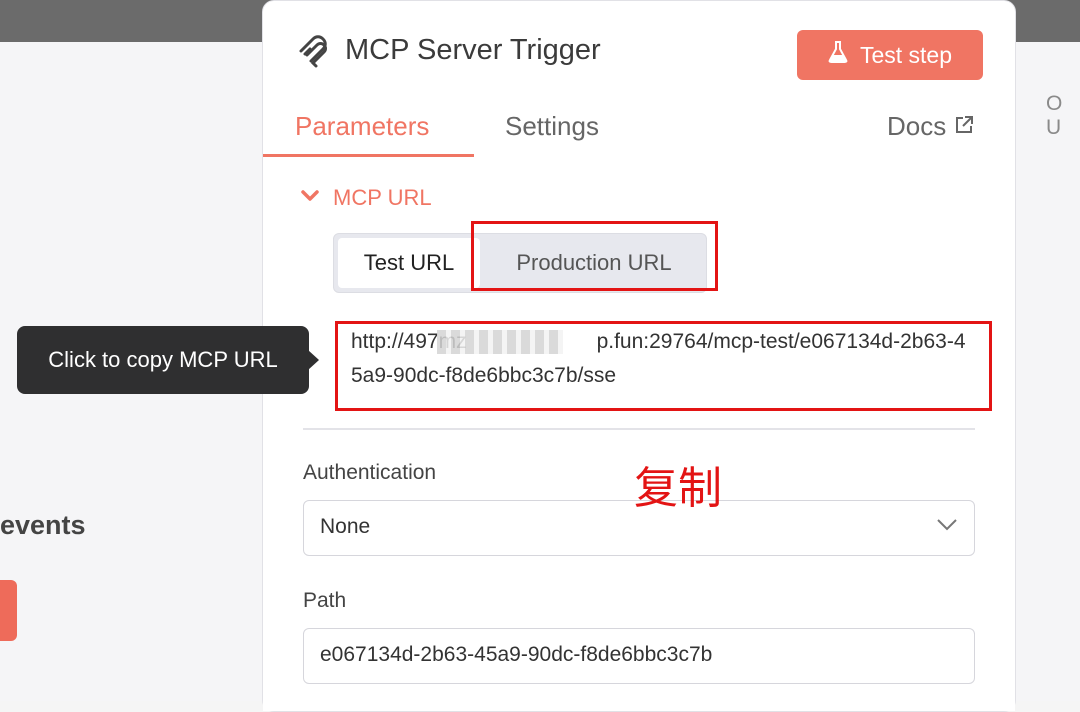 The height and width of the screenshot is (712, 1080). What do you see at coordinates (838, 55) in the screenshot?
I see `flask-icon` at bounding box center [838, 55].